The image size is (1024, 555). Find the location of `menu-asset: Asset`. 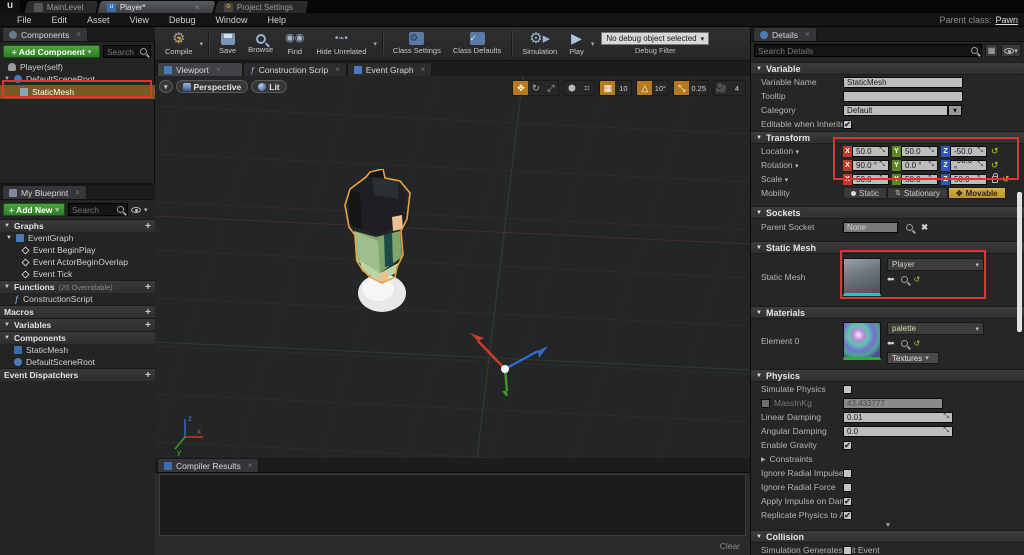

menu-asset: Asset is located at coordinates (98, 20).